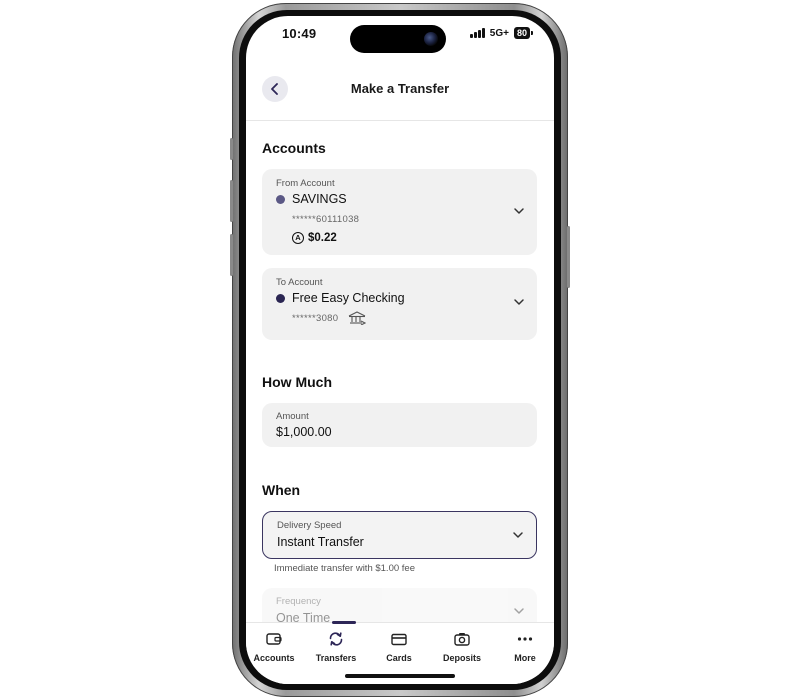 The height and width of the screenshot is (700, 800). I want to click on status-time: 10:49, so click(299, 33).